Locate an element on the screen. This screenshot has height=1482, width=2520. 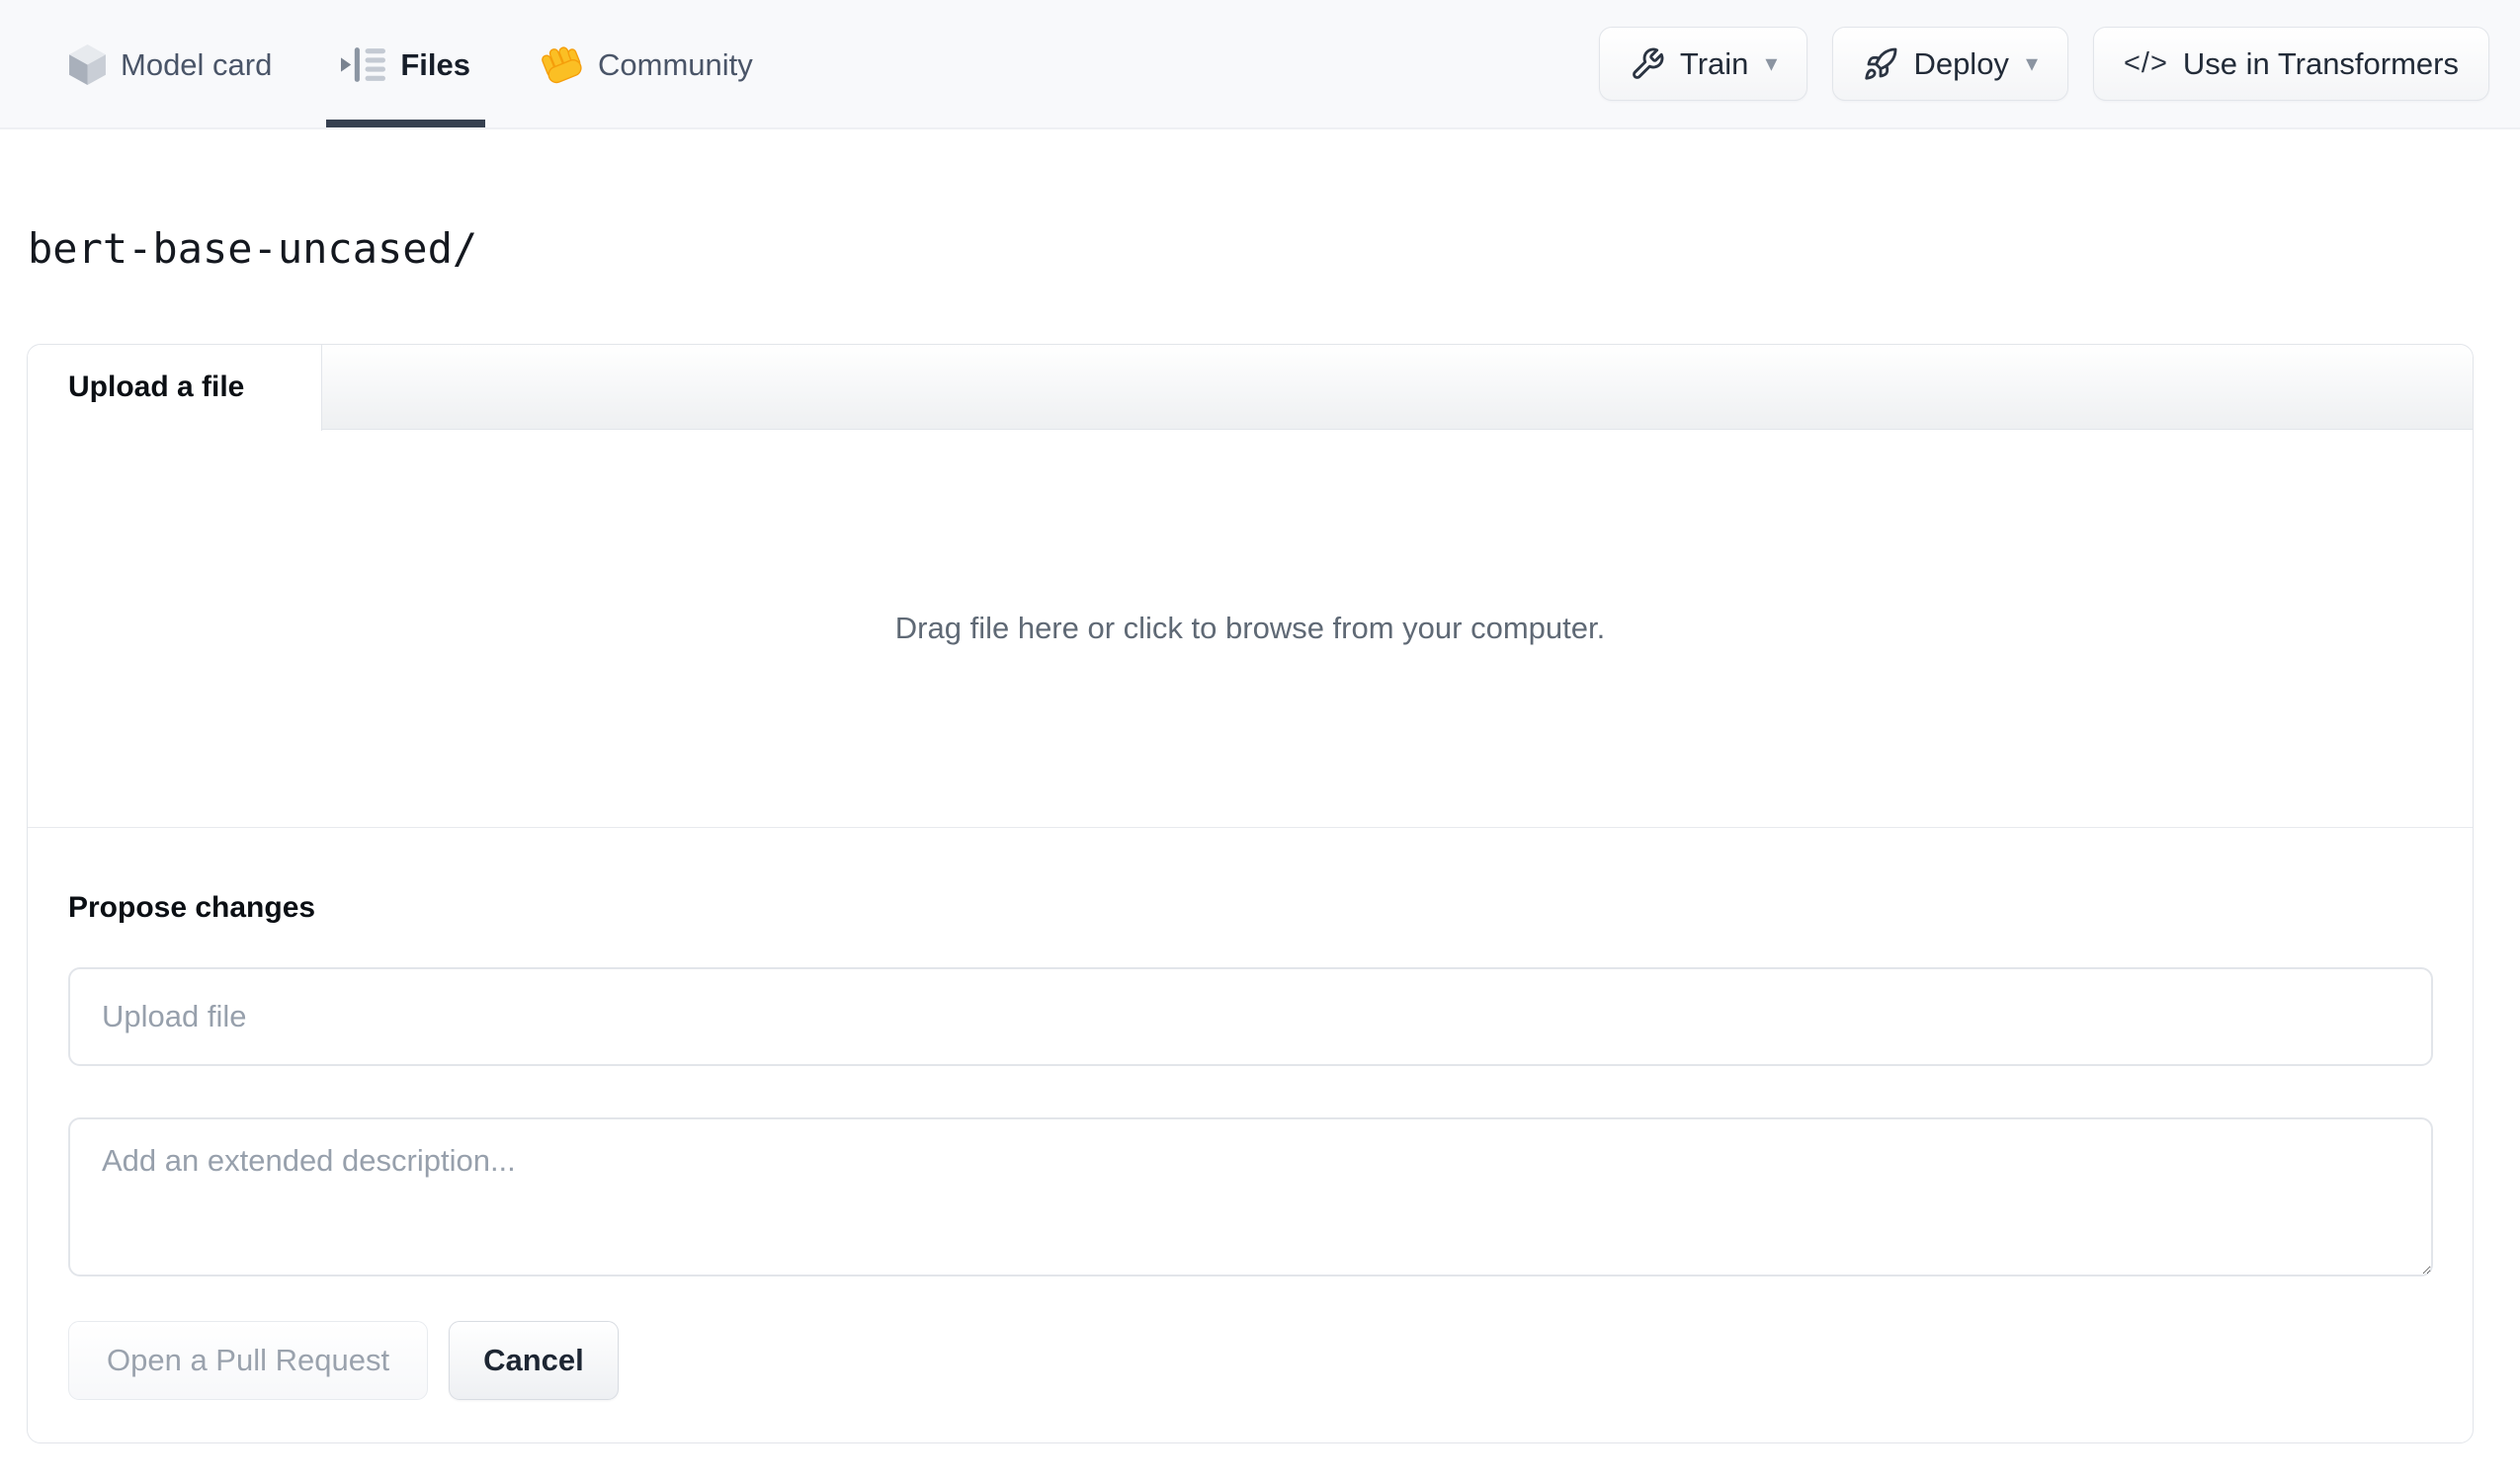
breadcrumb: bert-base-uncased/ is located at coordinates (252, 248).